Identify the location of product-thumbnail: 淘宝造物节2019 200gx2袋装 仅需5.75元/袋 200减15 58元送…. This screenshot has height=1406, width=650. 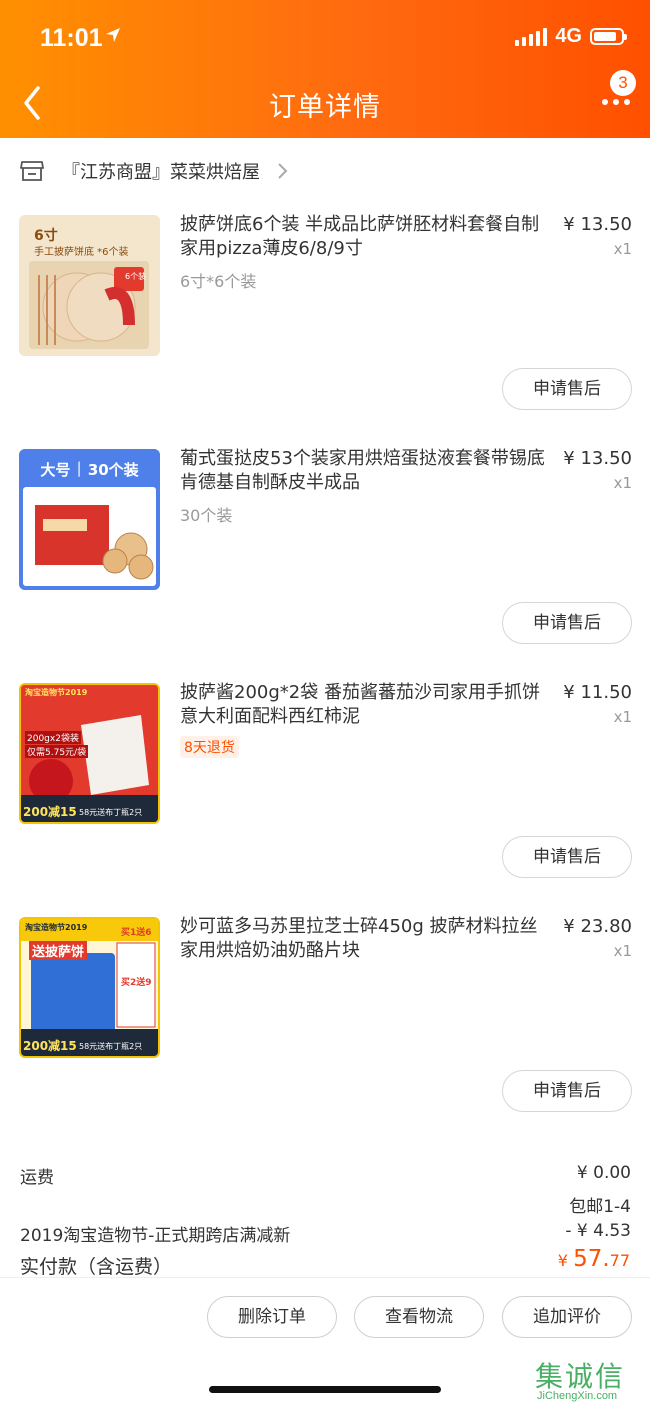
(89, 753).